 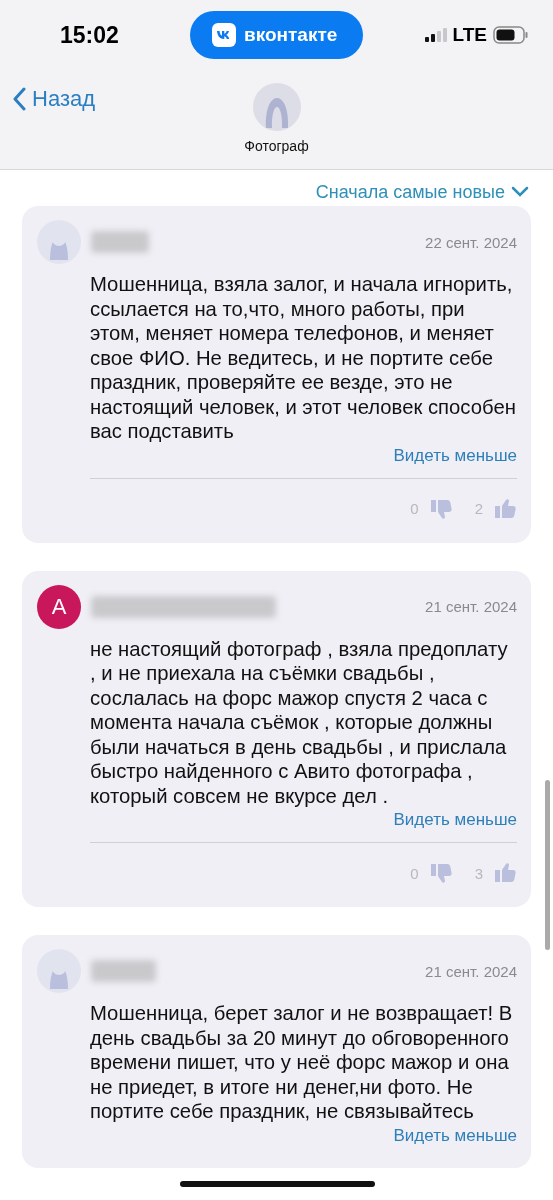 I want to click on clock-time: 15:02, so click(x=90, y=35).